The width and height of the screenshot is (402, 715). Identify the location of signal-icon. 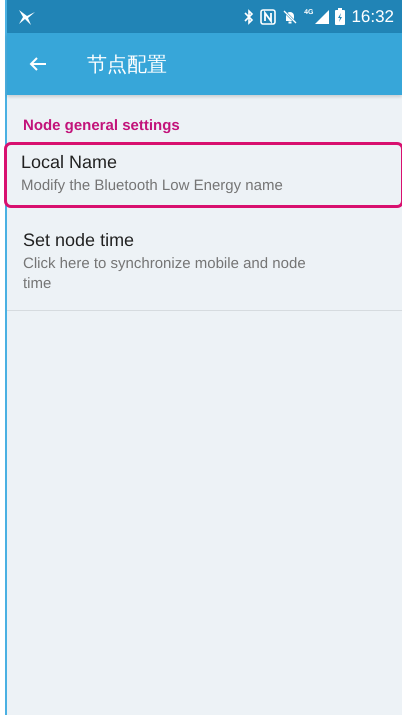
(322, 17).